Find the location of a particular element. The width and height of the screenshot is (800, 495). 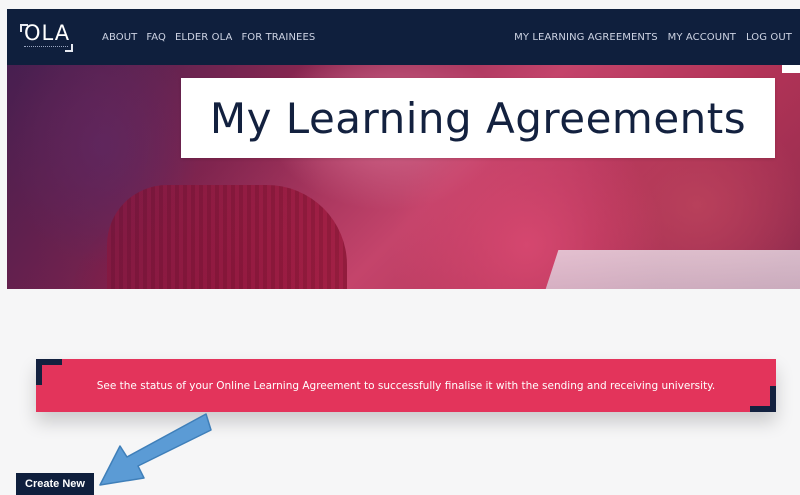

primary-nav: ABOUT FAQ ELDER OLA FOR TRAINEES is located at coordinates (213, 37).